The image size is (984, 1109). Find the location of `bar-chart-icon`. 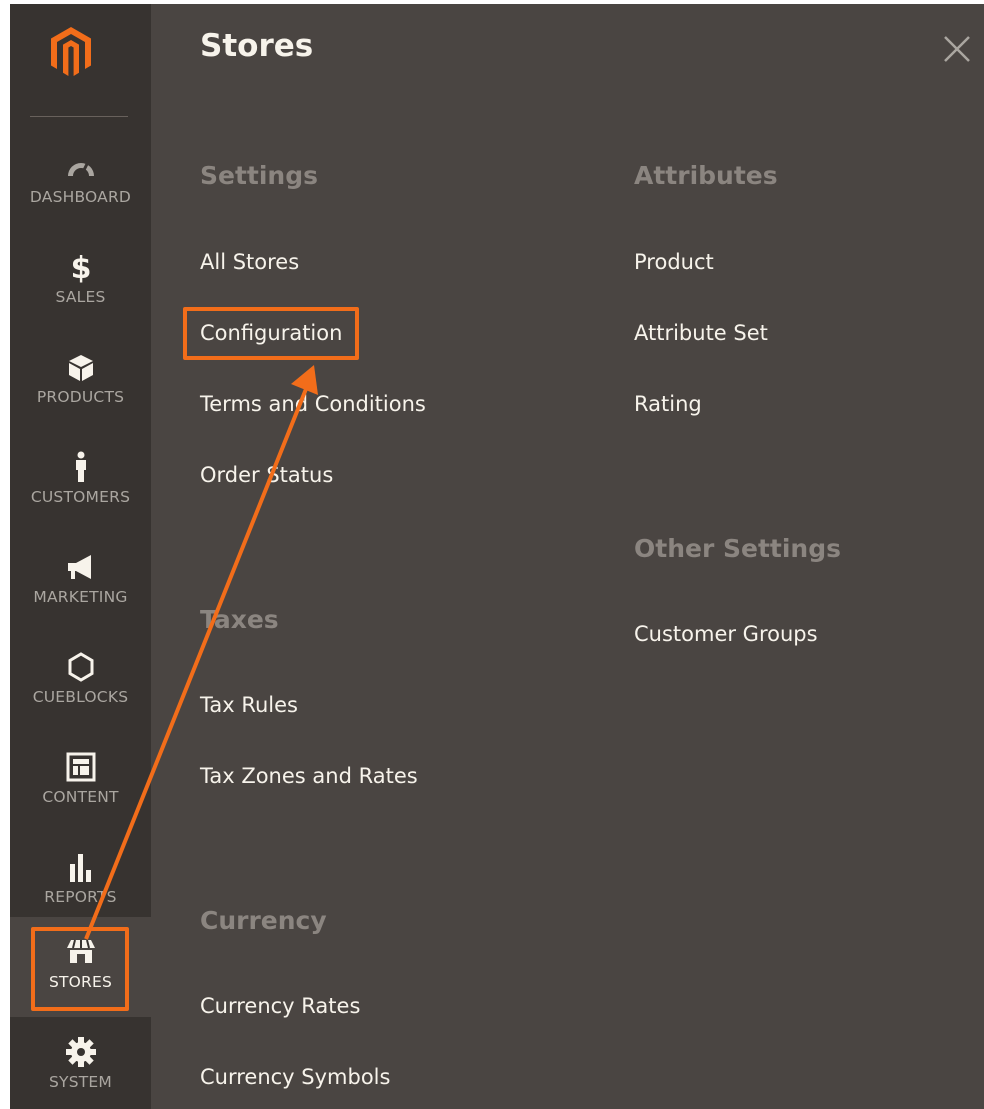

bar-chart-icon is located at coordinates (81, 867).